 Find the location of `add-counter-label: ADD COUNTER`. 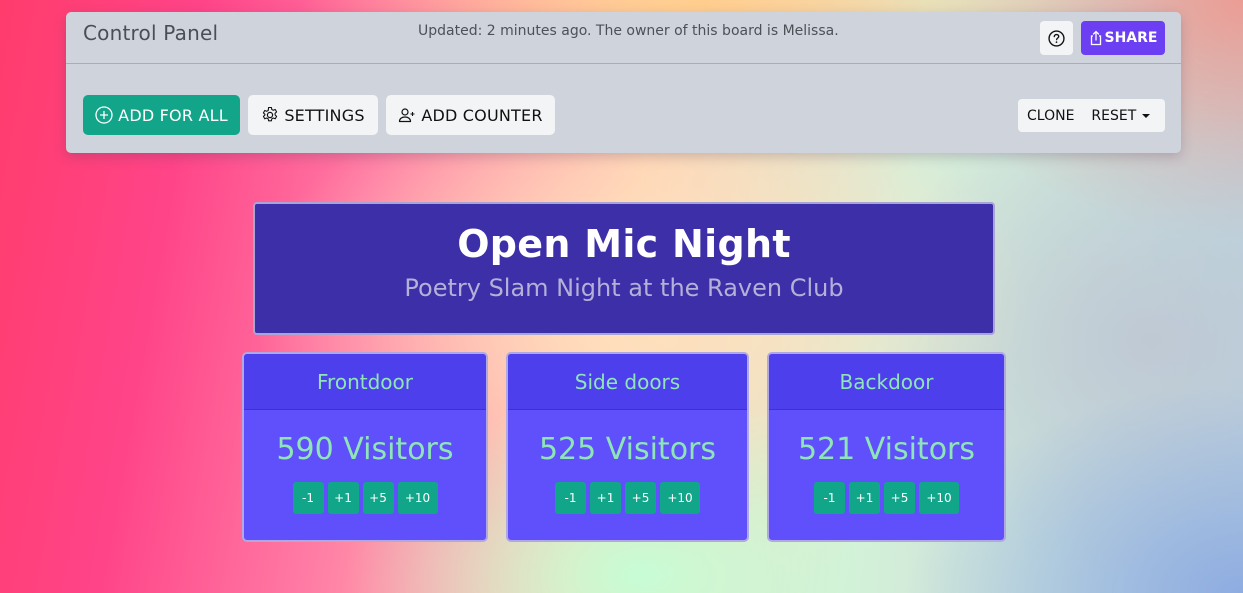

add-counter-label: ADD COUNTER is located at coordinates (482, 115).